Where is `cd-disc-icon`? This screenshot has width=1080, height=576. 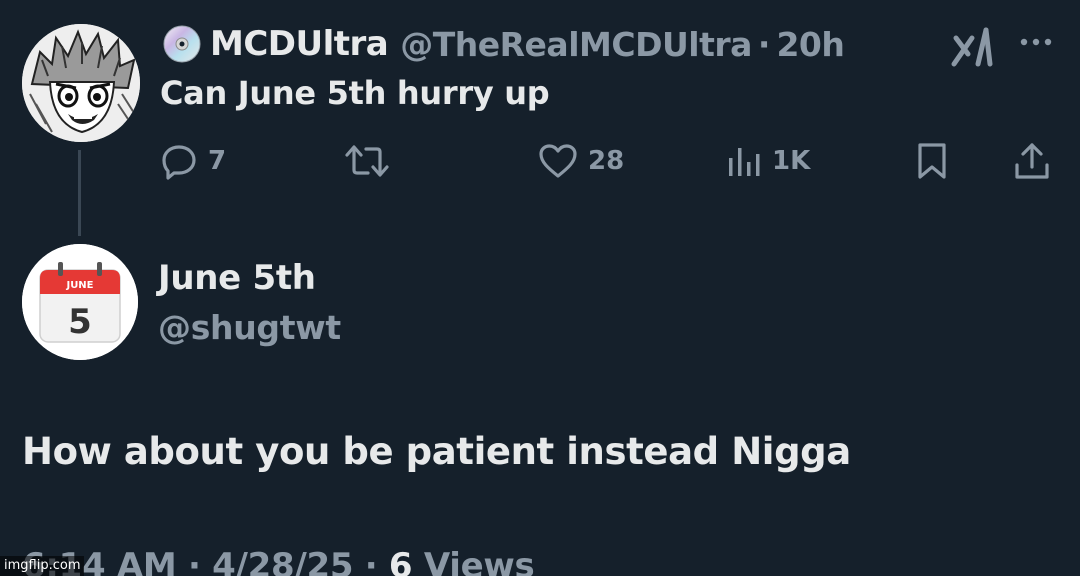
cd-disc-icon is located at coordinates (182, 44).